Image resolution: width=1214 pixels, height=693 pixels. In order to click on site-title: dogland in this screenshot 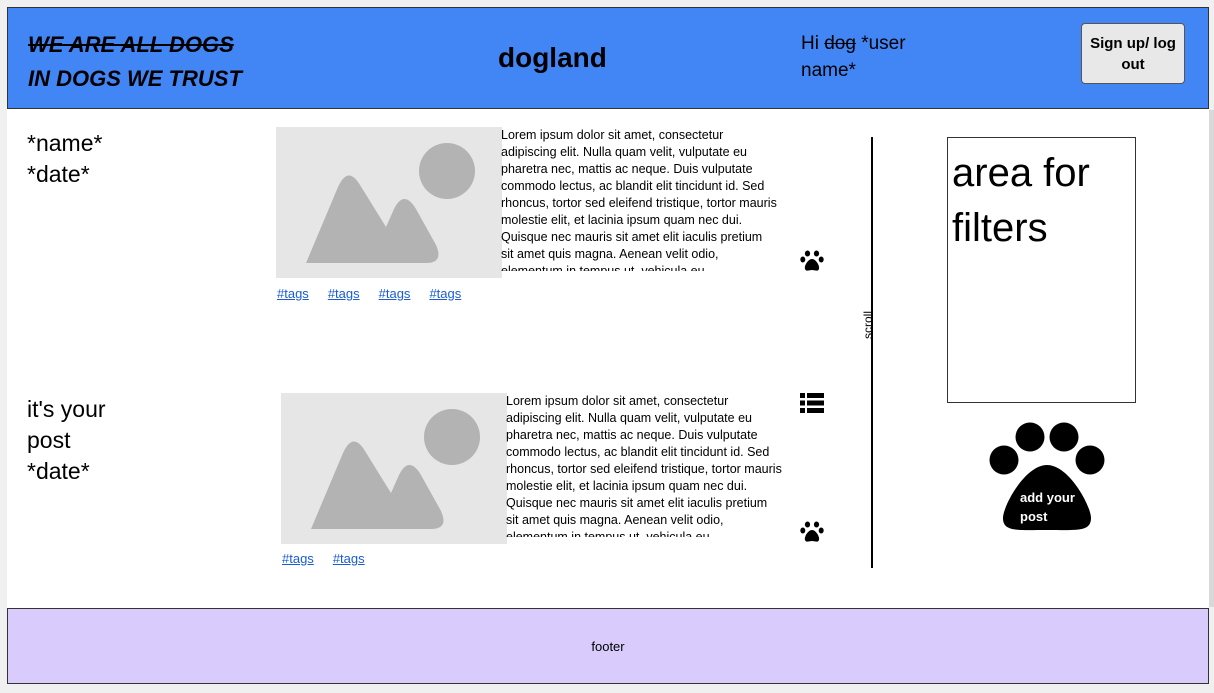, I will do `click(552, 57)`.